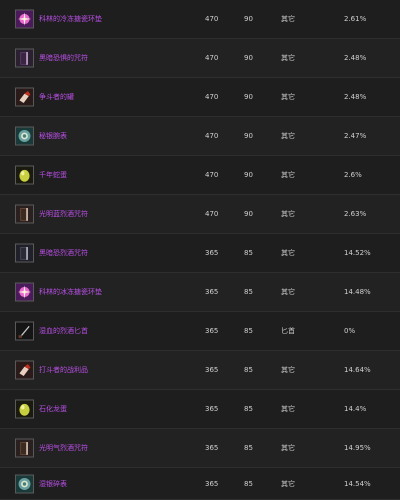 The height and width of the screenshot is (500, 400). I want to click on item-slot: 匕首, so click(288, 331).